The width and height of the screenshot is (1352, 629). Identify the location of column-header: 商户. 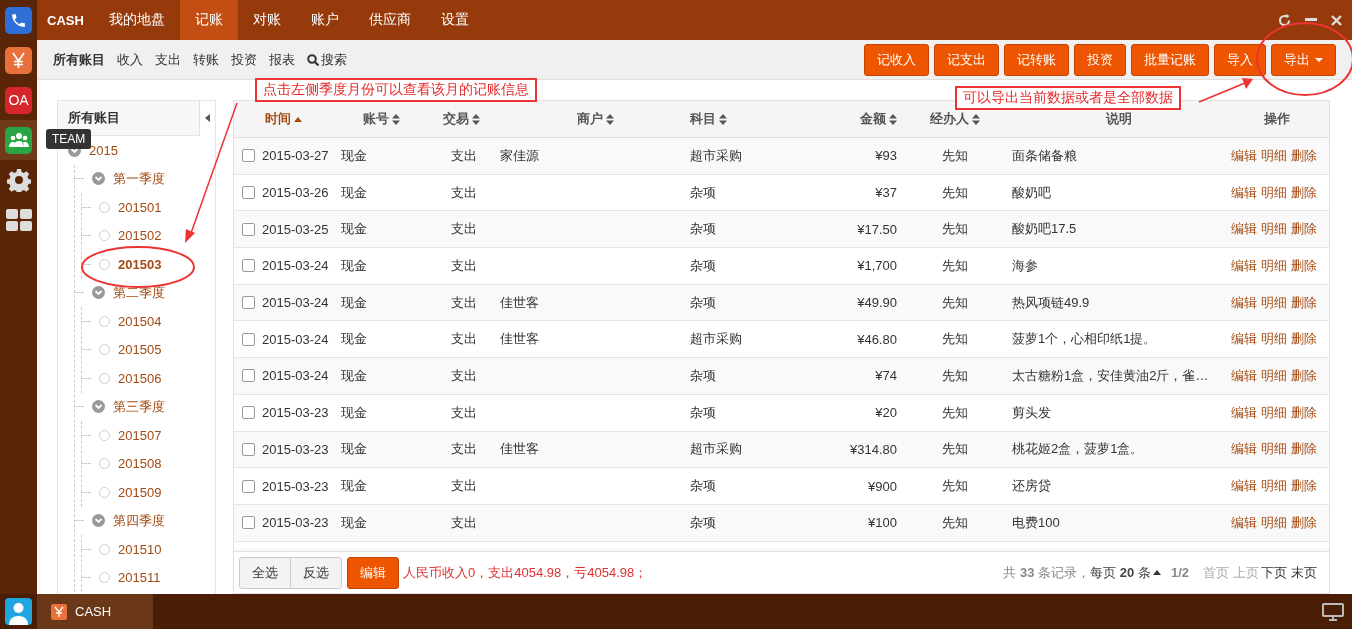
(595, 119).